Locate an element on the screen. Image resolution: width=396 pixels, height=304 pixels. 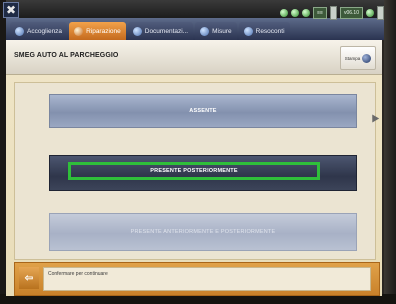
selection-highlight-frame: PRESENTE POSTERIORMENTE is located at coordinates (194, 171).